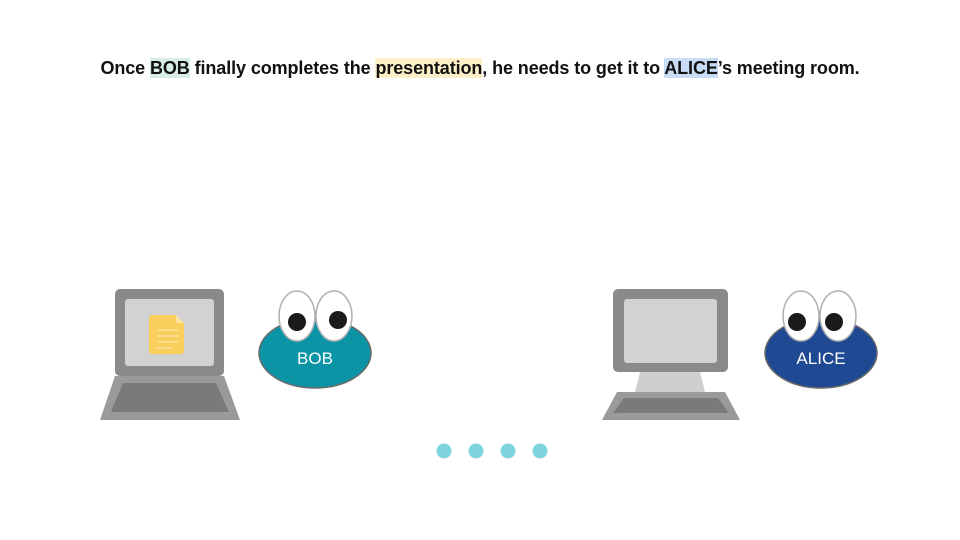 The width and height of the screenshot is (960, 540). I want to click on laptop-icon, so click(170, 354).